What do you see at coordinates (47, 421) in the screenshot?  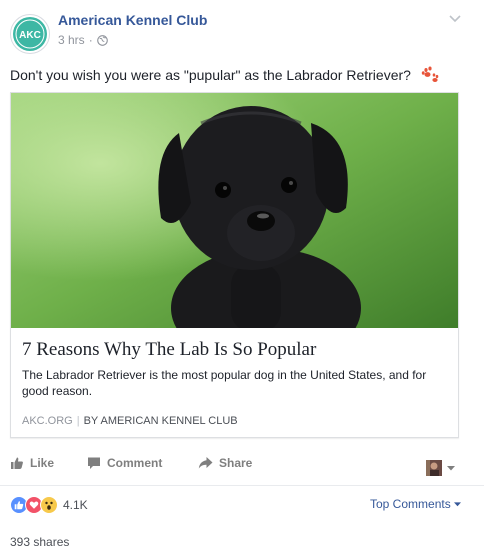 I see `link-domain: AKC.ORG` at bounding box center [47, 421].